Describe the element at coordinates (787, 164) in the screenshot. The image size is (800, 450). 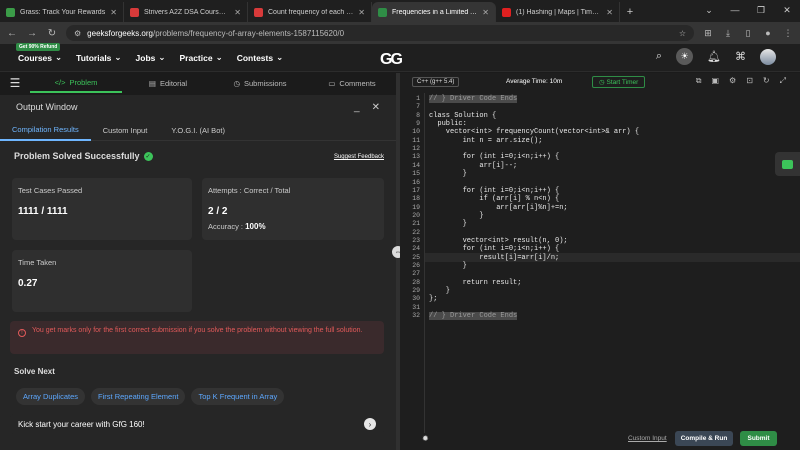
I see `chat-icon` at that location.